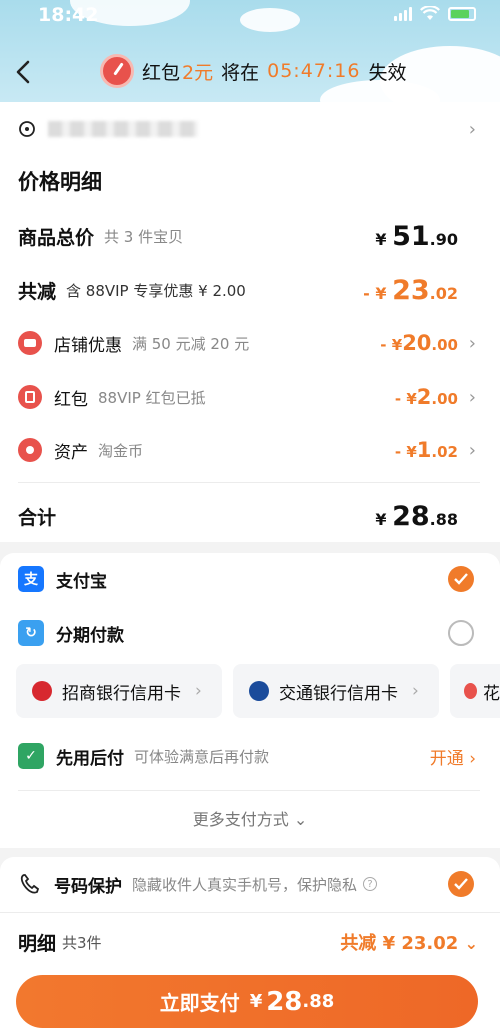 This screenshot has width=500, height=1033. Describe the element at coordinates (250, 450) in the screenshot. I see `asset-row: 资产 淘金币 - ¥1.02 ›` at that location.